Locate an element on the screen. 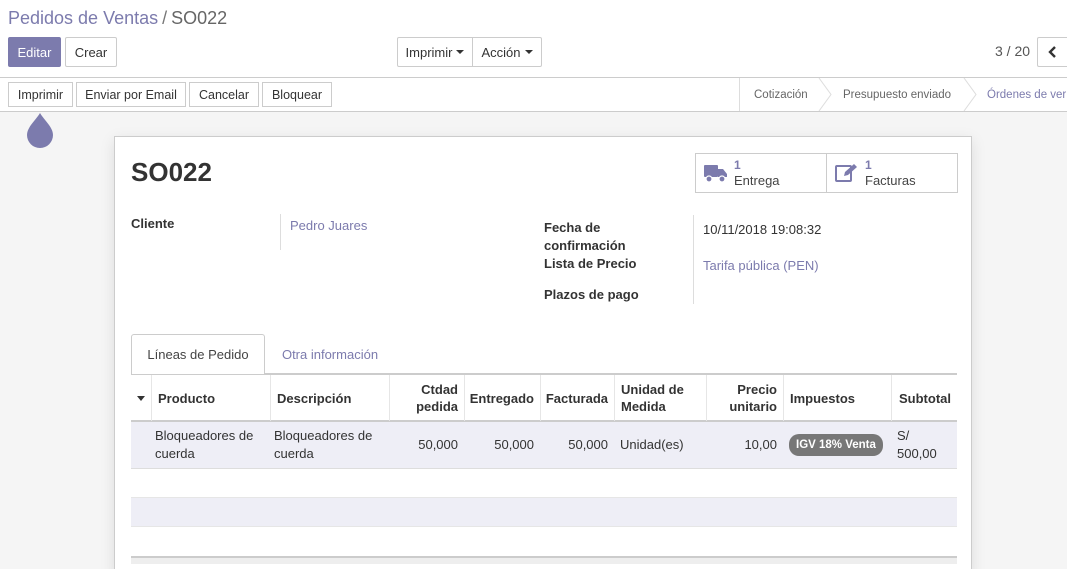  pager-previous-button is located at coordinates (1052, 52).